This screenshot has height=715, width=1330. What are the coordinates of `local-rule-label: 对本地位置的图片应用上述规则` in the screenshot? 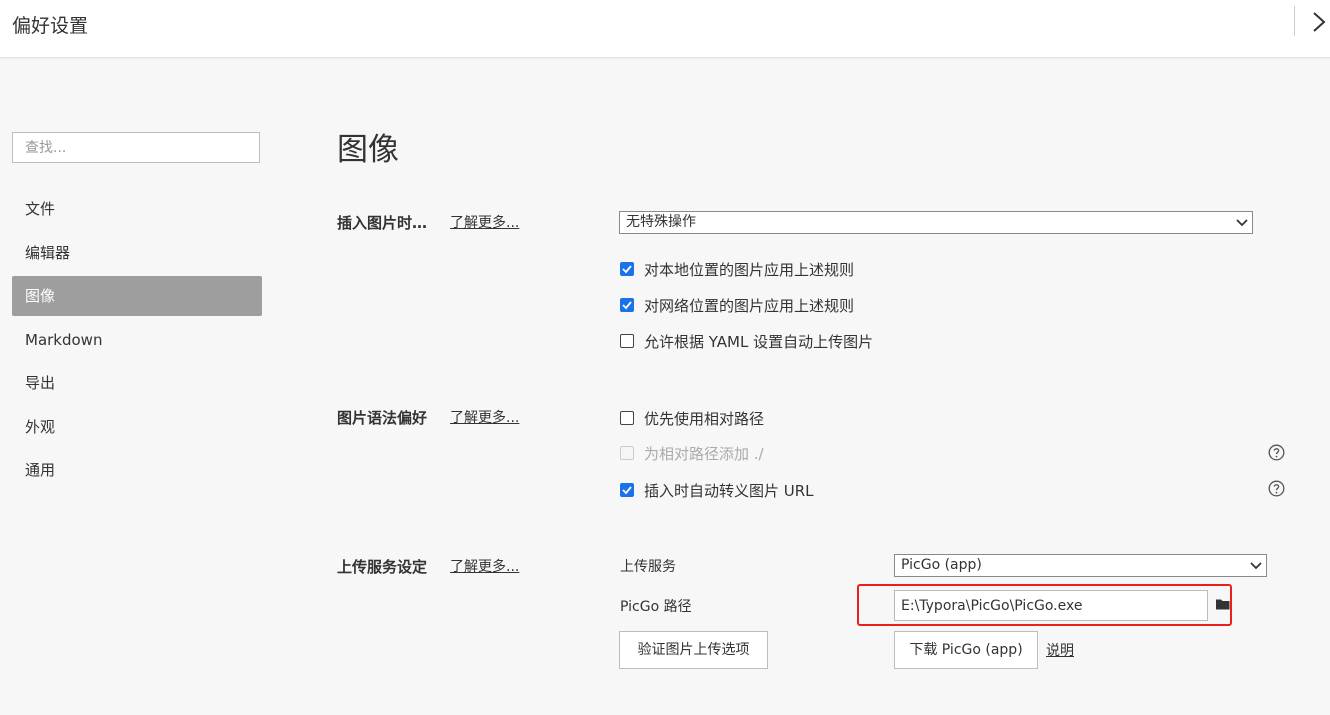 It's located at (749, 269).